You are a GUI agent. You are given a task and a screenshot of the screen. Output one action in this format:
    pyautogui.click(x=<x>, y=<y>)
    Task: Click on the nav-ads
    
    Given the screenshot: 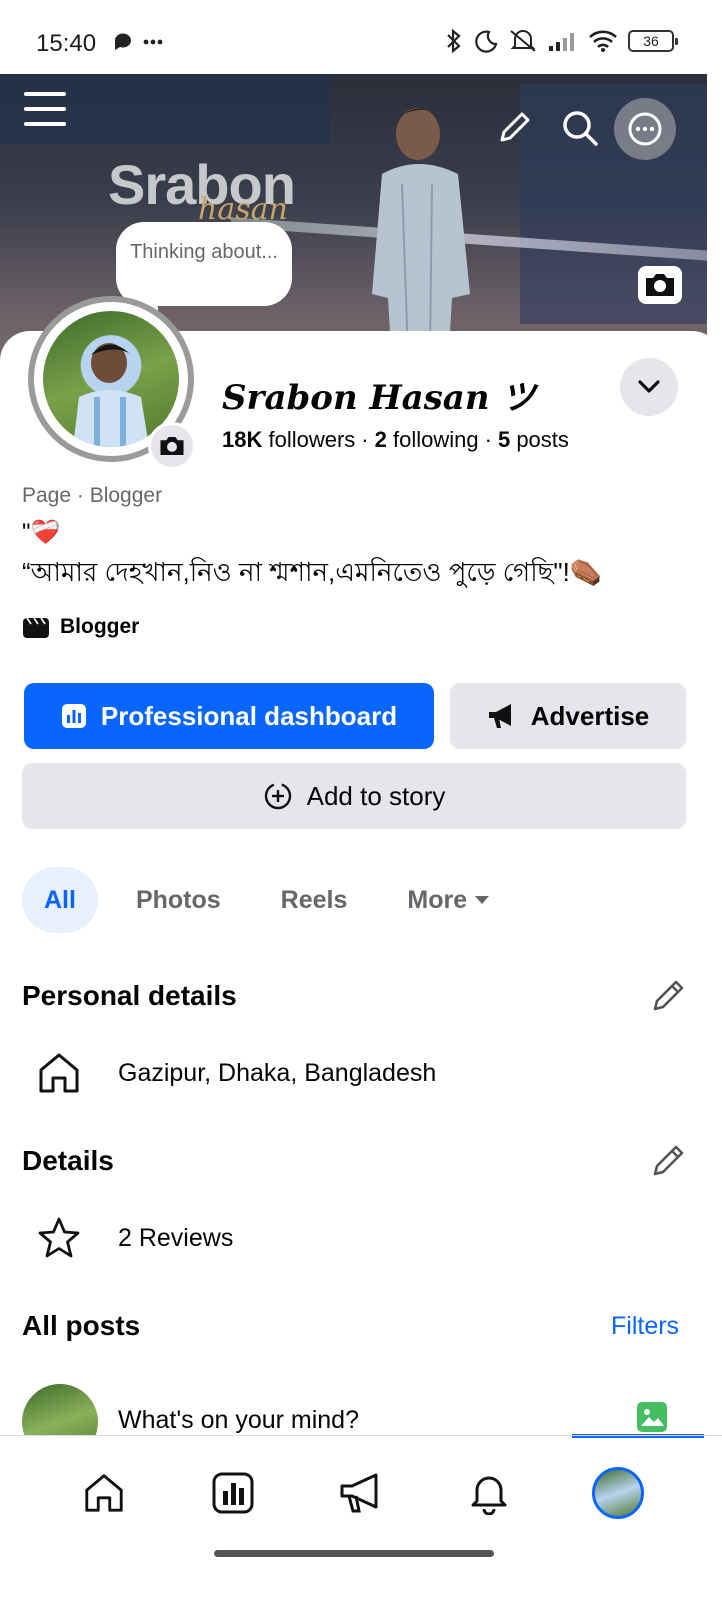 What is the action you would take?
    pyautogui.click(x=361, y=1493)
    